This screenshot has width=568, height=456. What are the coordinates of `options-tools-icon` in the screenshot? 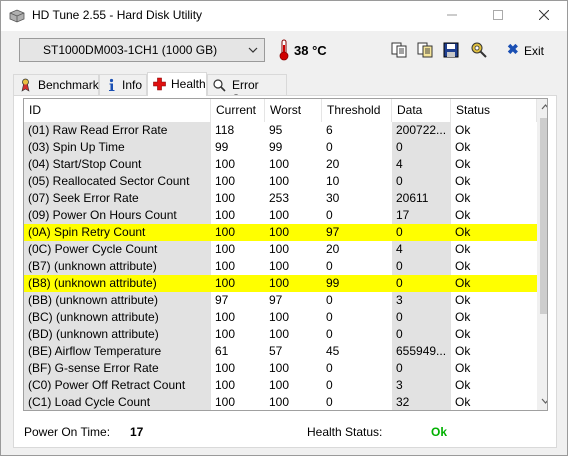 It's located at (479, 50).